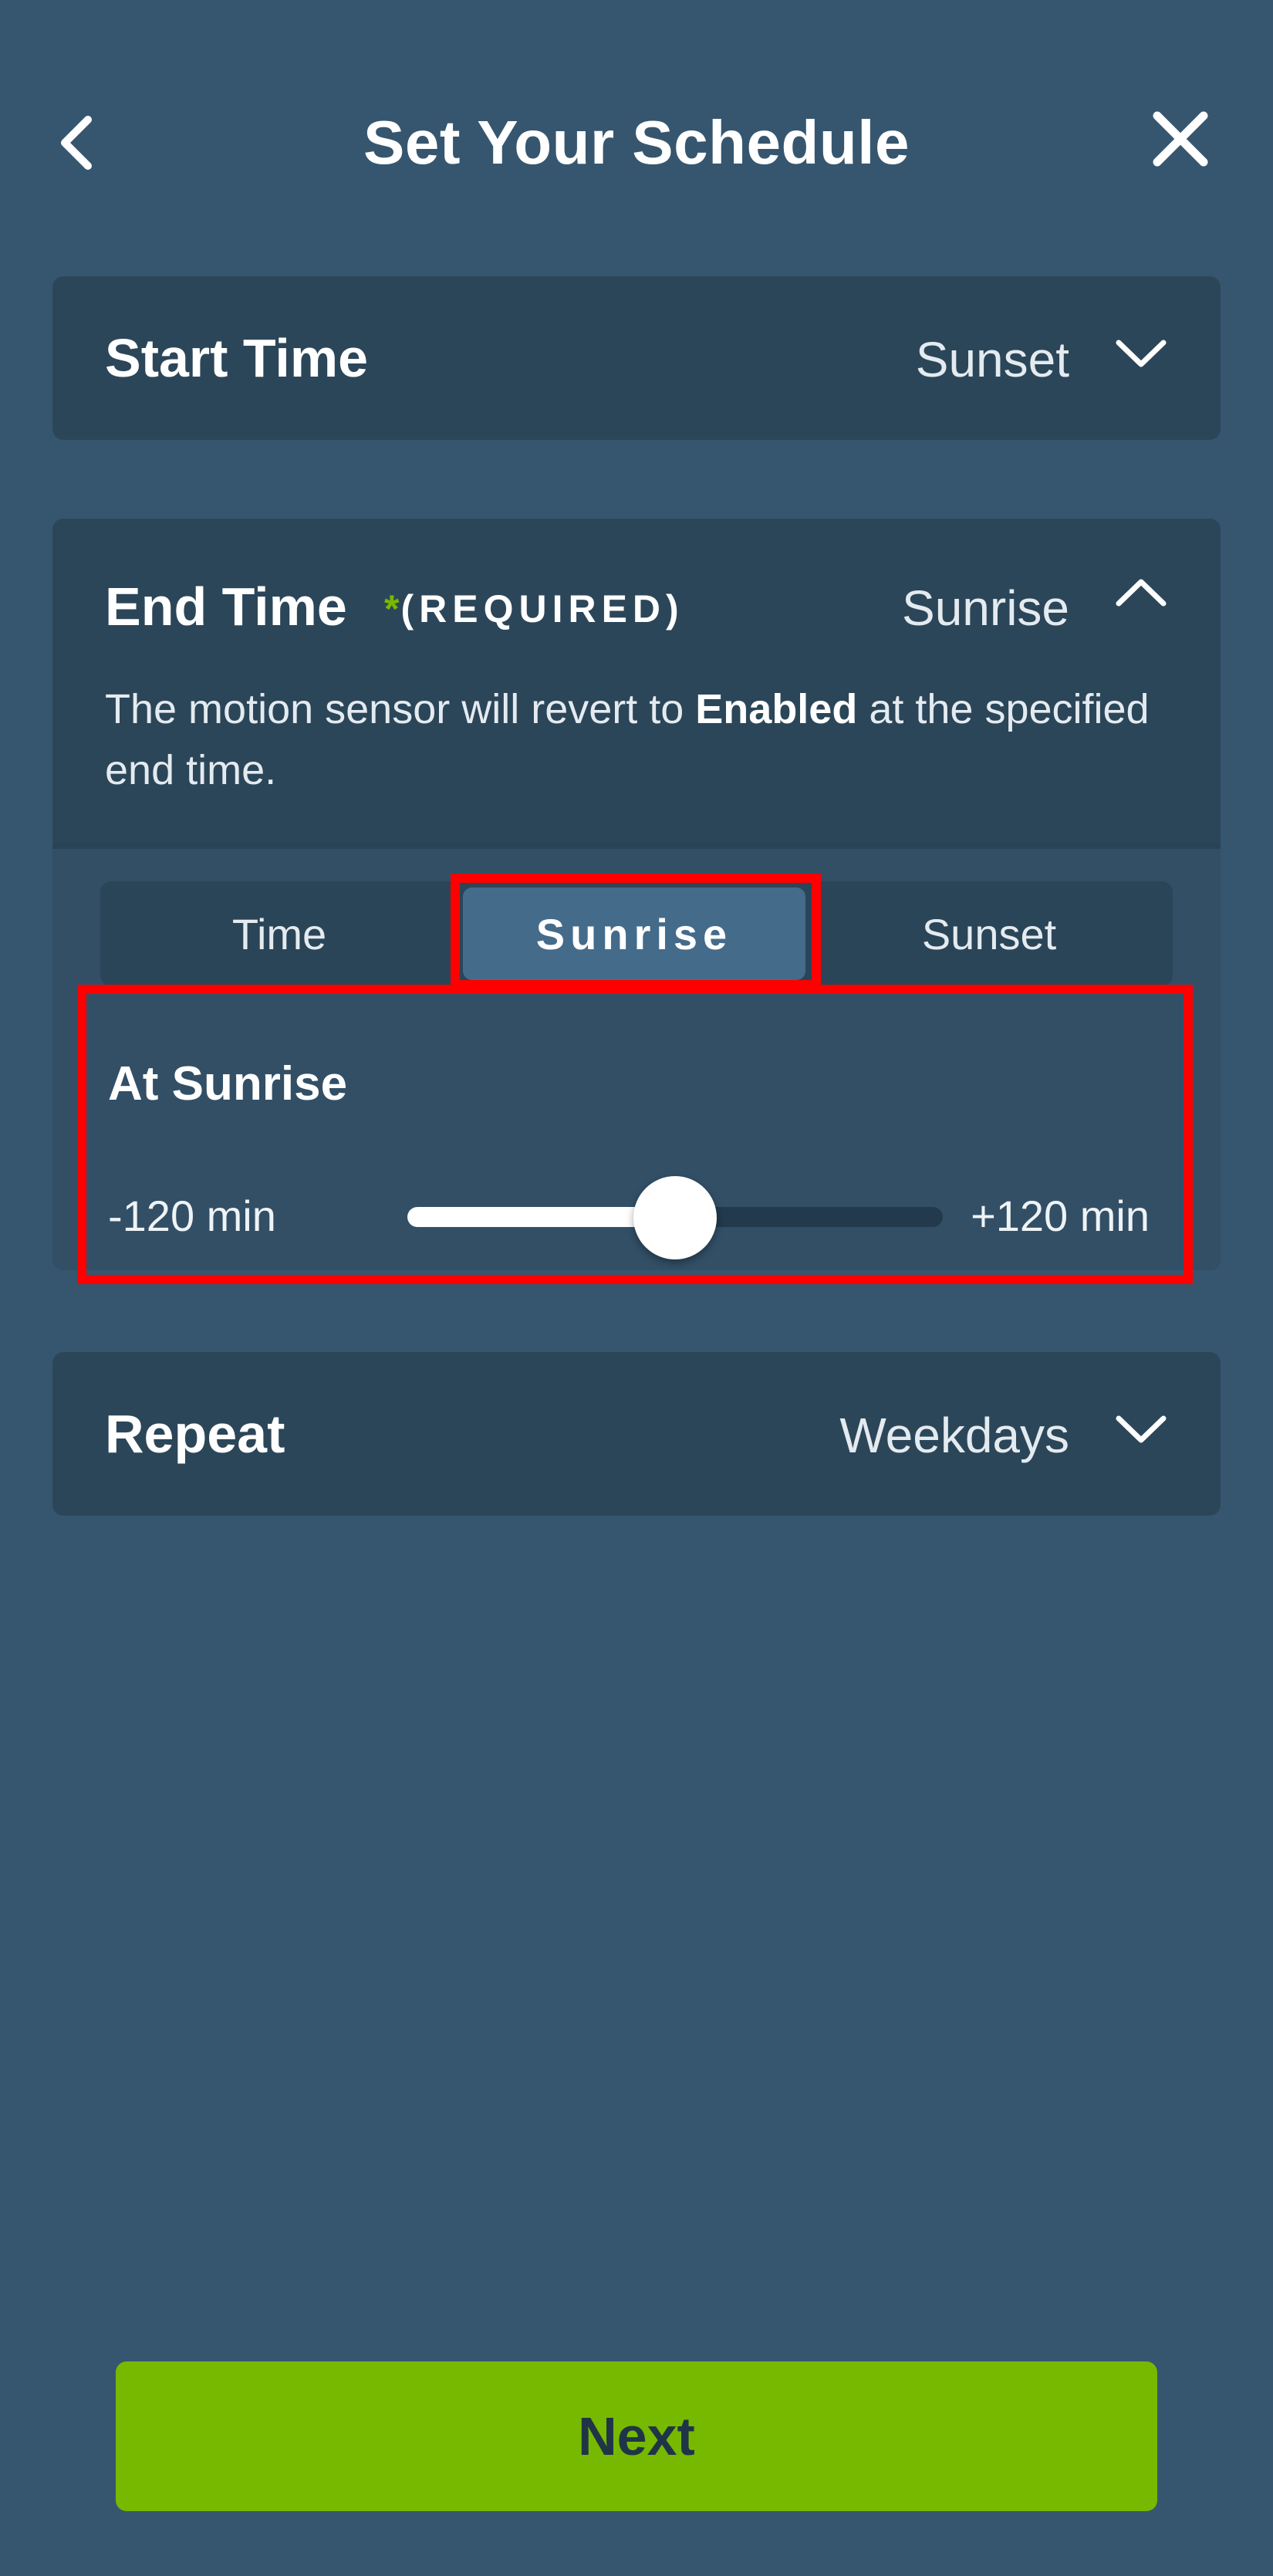  I want to click on divider, so click(636, 846).